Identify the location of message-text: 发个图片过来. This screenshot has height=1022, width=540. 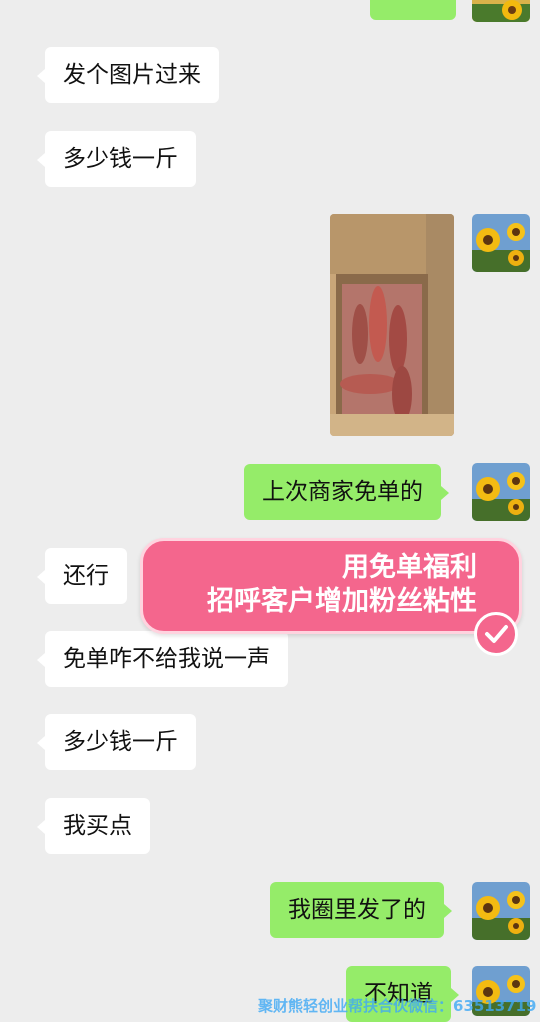
(132, 75).